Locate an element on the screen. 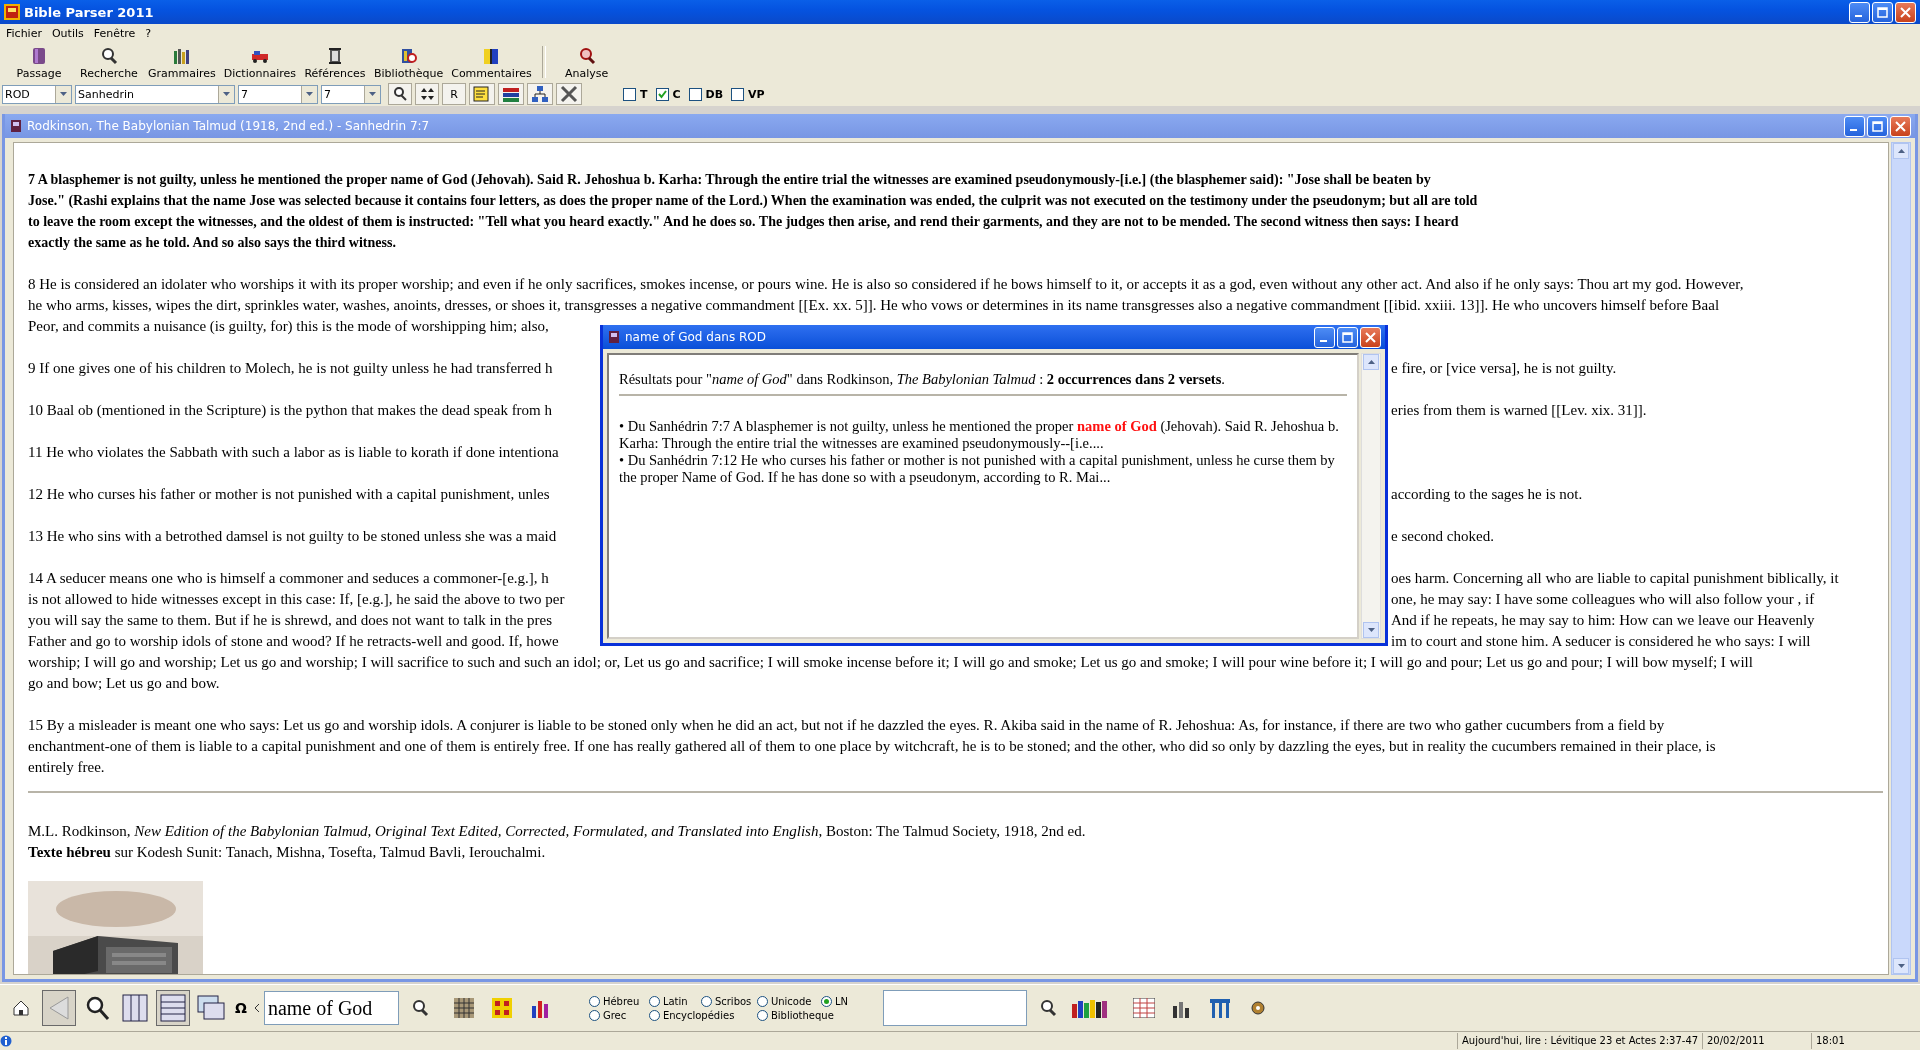 The width and height of the screenshot is (1920, 1050). toolbar-button: Passage is located at coordinates (39, 62).